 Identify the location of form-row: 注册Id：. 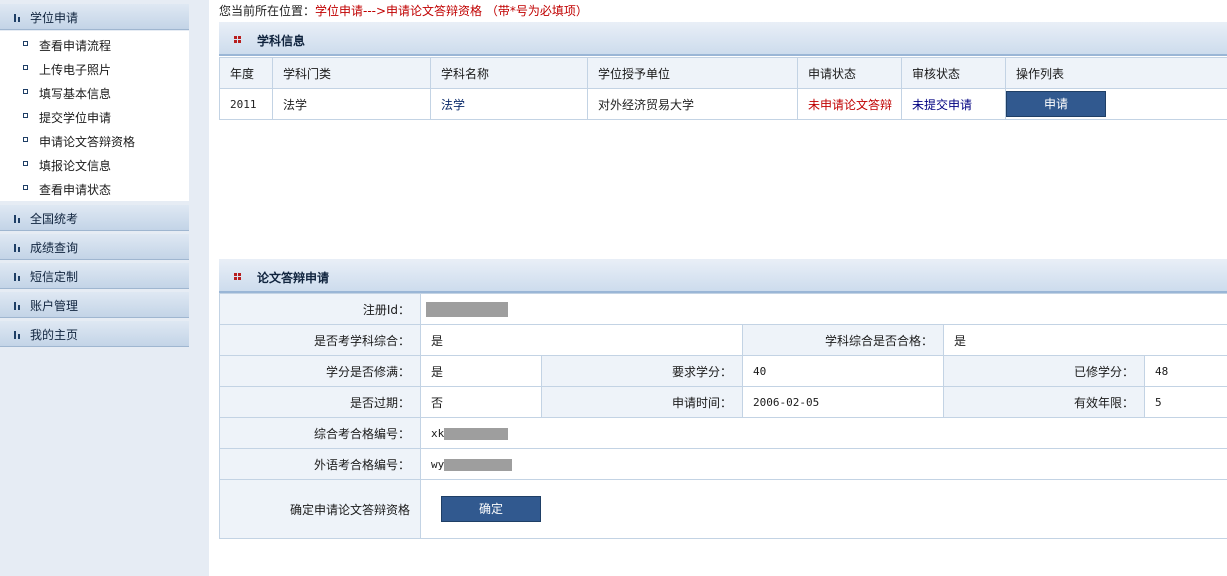
(723, 309).